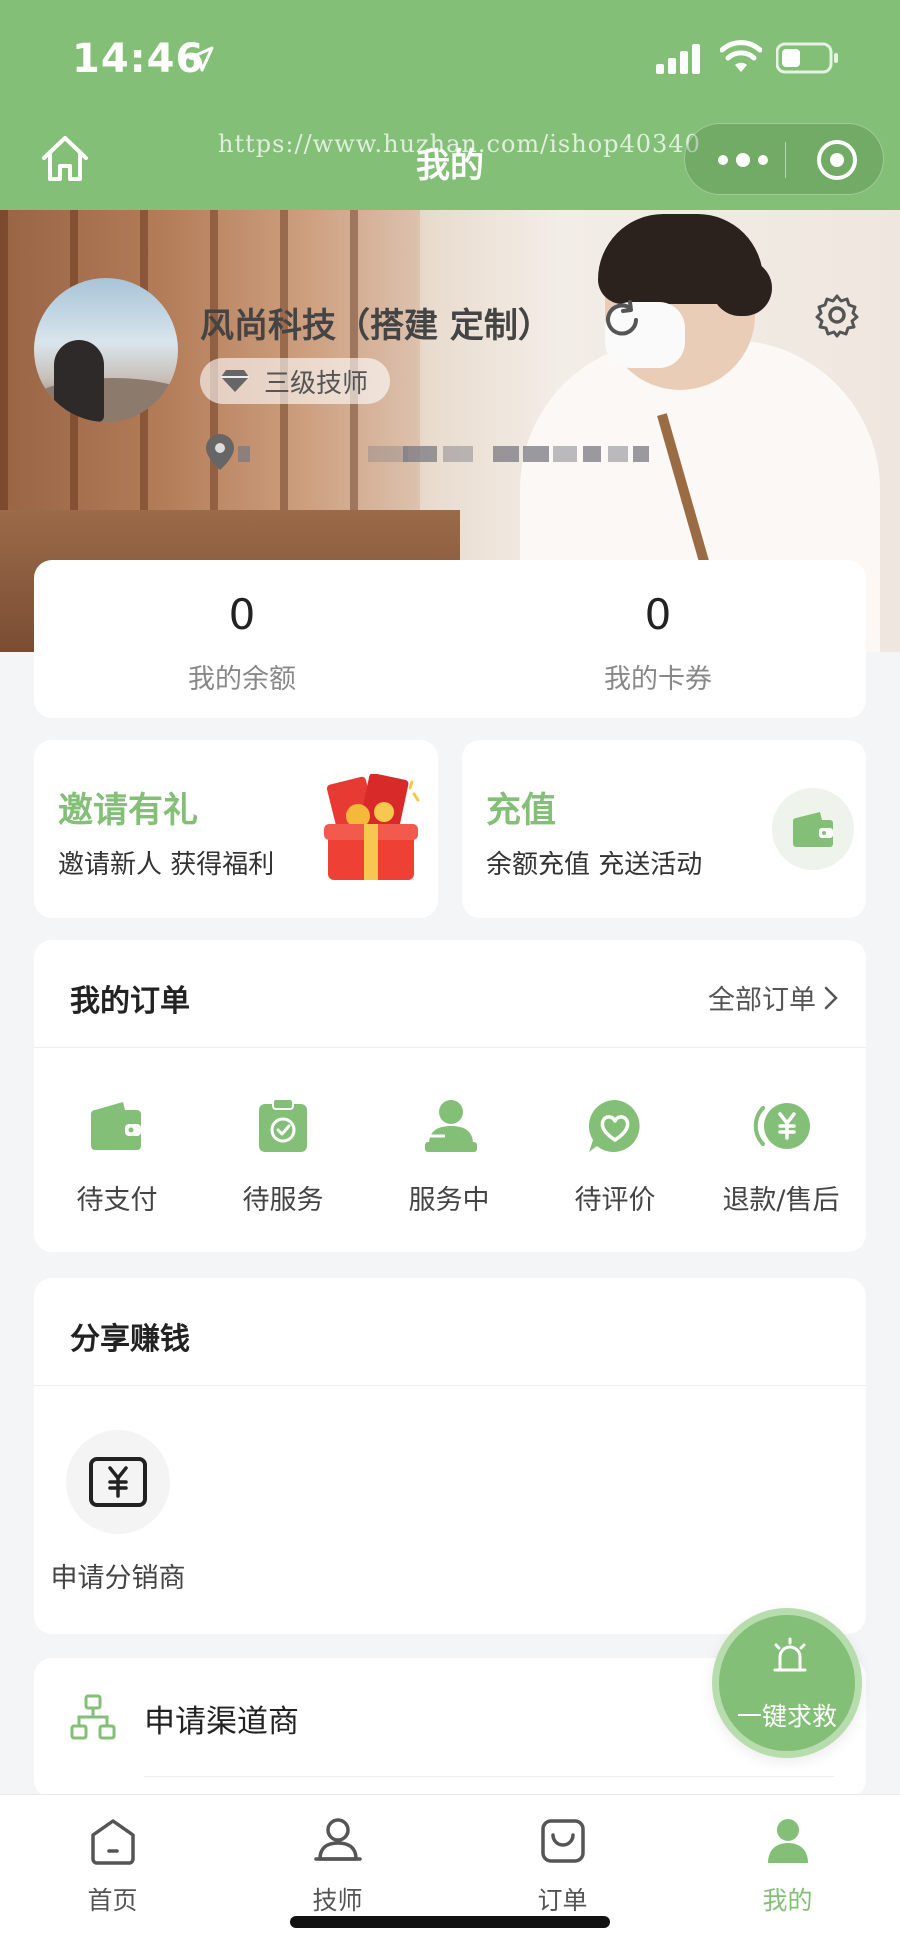  I want to click on location-pin-icon, so click(220, 452).